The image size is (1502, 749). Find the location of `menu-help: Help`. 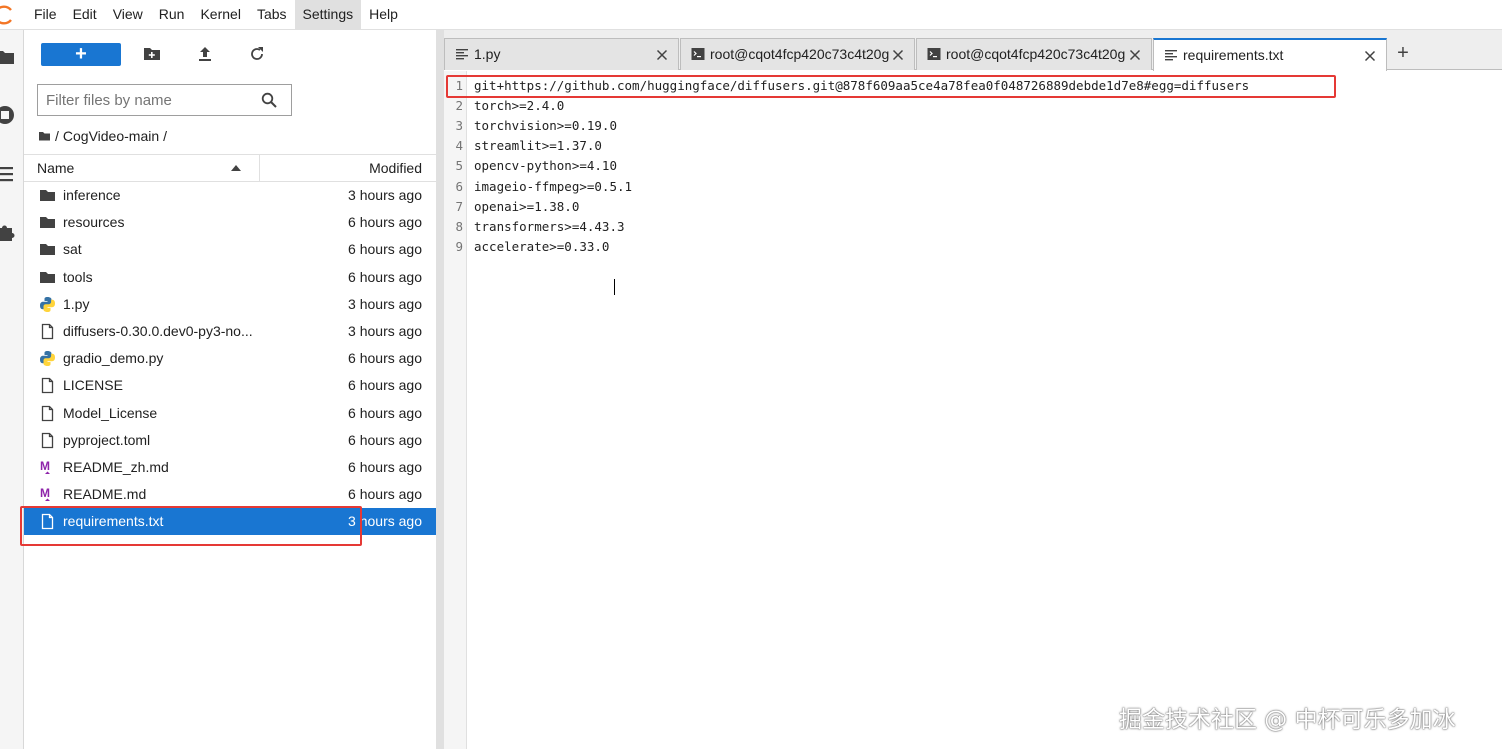

menu-help: Help is located at coordinates (383, 15).